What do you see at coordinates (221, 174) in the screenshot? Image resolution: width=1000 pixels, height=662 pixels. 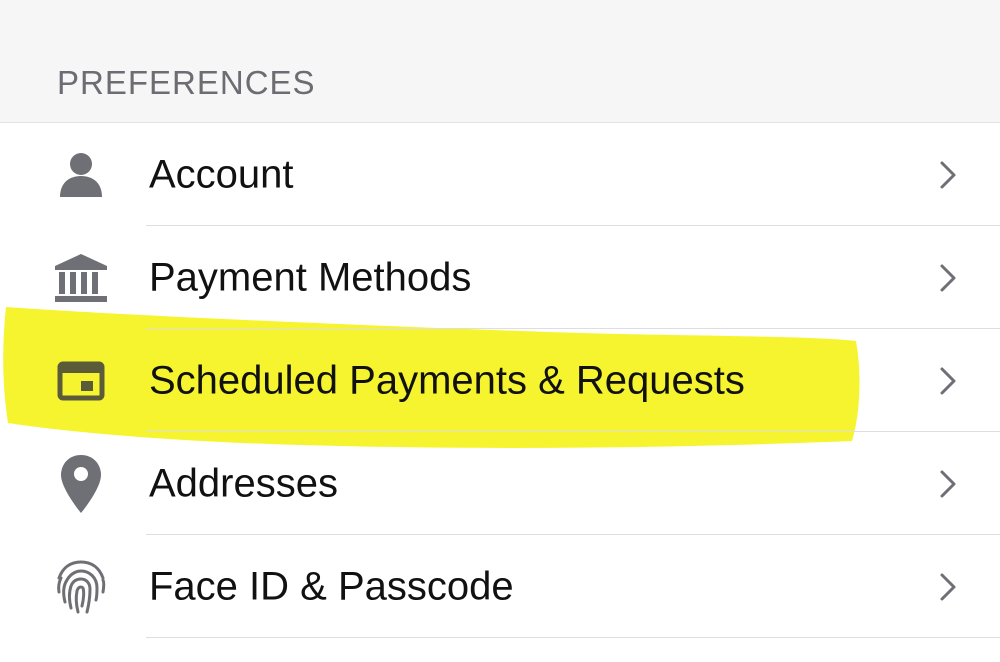 I see `row-label: Account` at bounding box center [221, 174].